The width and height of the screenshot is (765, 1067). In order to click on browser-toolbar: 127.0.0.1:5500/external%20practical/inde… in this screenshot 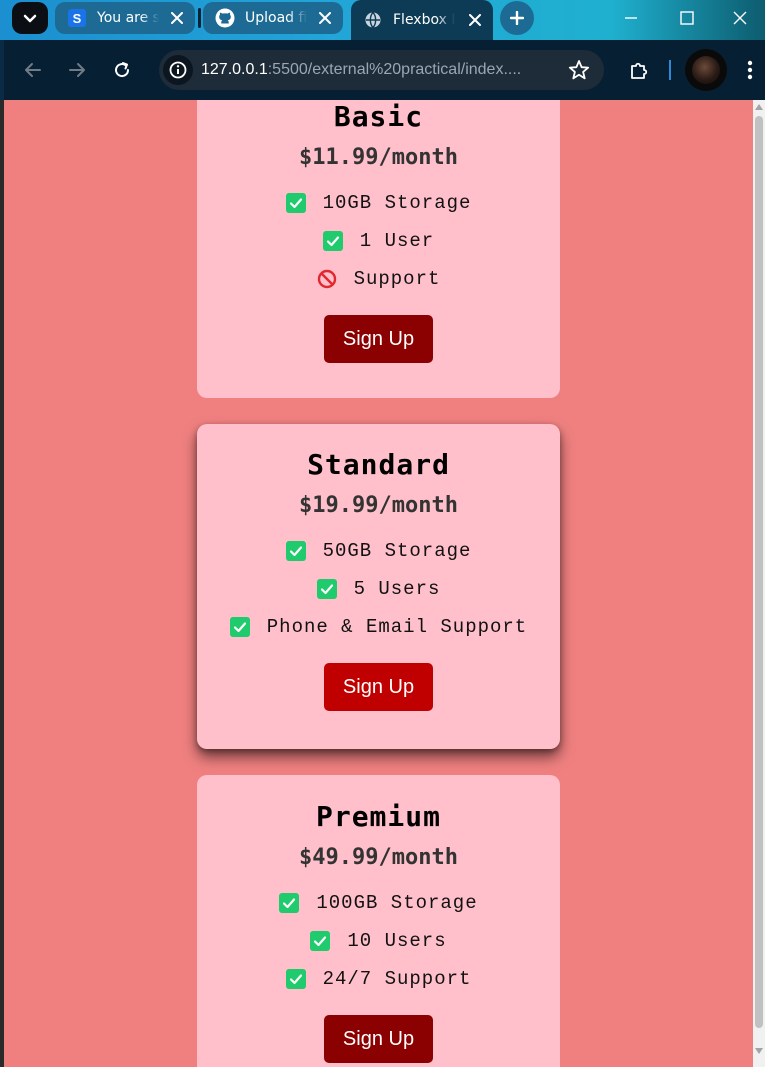, I will do `click(382, 70)`.